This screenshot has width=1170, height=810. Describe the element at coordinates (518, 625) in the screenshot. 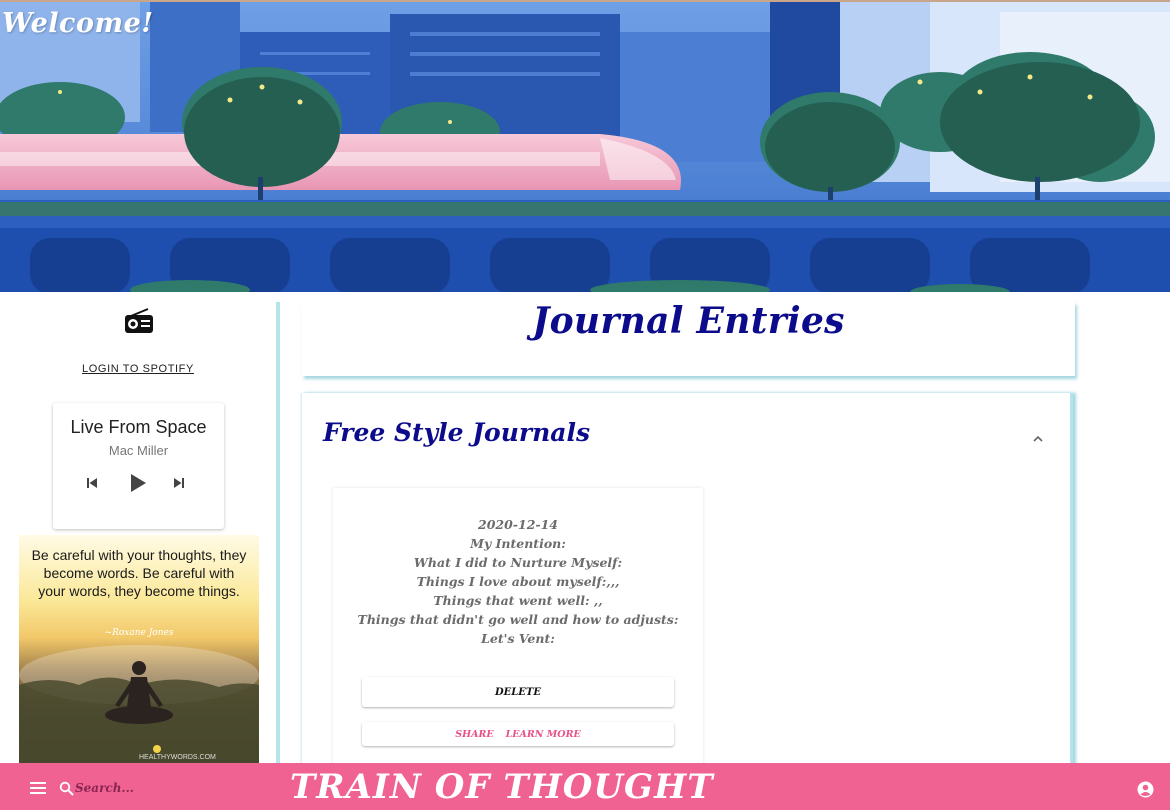

I see `entry-actions: DELETE SHARE LEARN MORE` at that location.